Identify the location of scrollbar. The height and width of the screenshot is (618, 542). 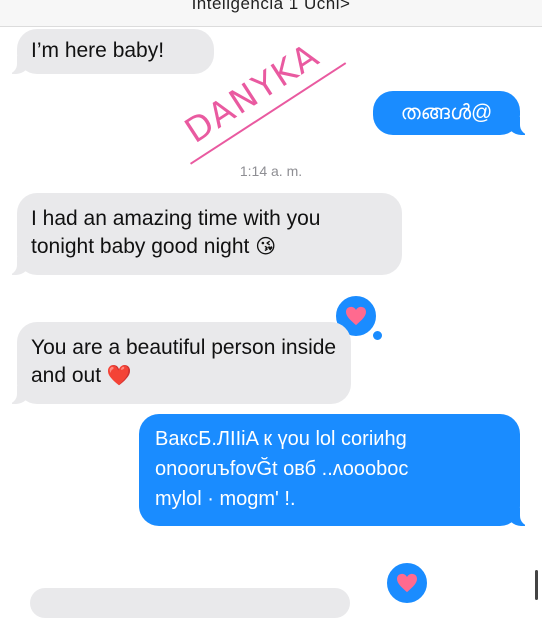
(536, 585).